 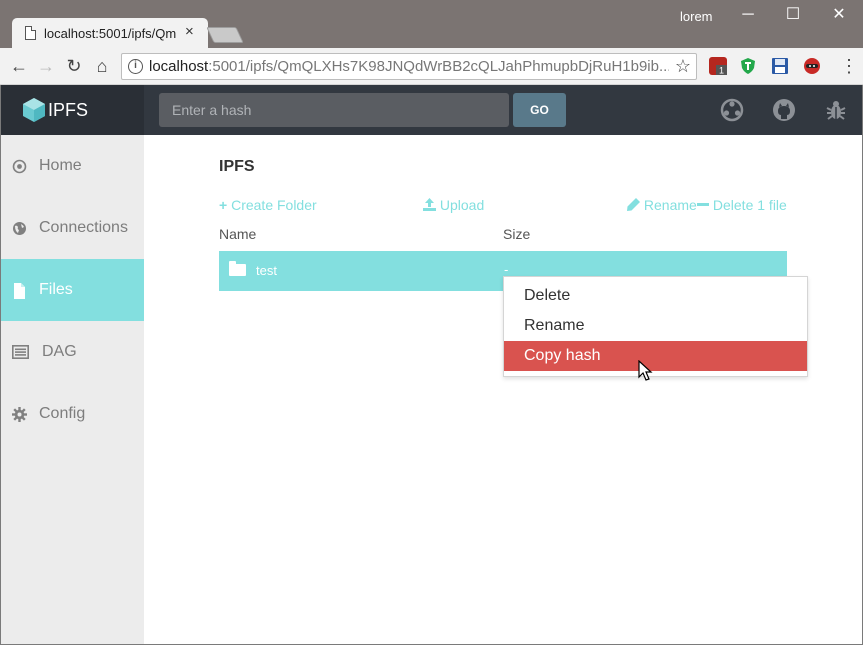 What do you see at coordinates (56, 289) in the screenshot?
I see `sidebar-item-label: Files` at bounding box center [56, 289].